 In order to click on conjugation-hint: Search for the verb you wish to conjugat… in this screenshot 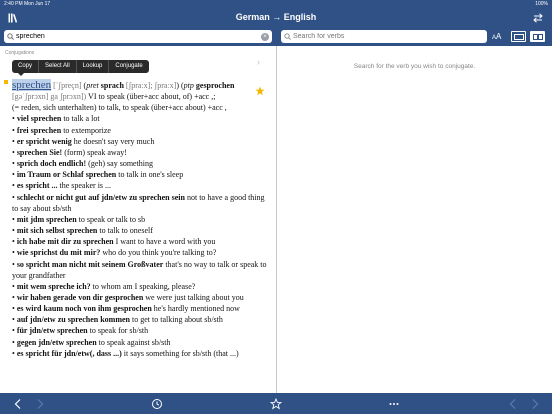, I will do `click(414, 66)`.